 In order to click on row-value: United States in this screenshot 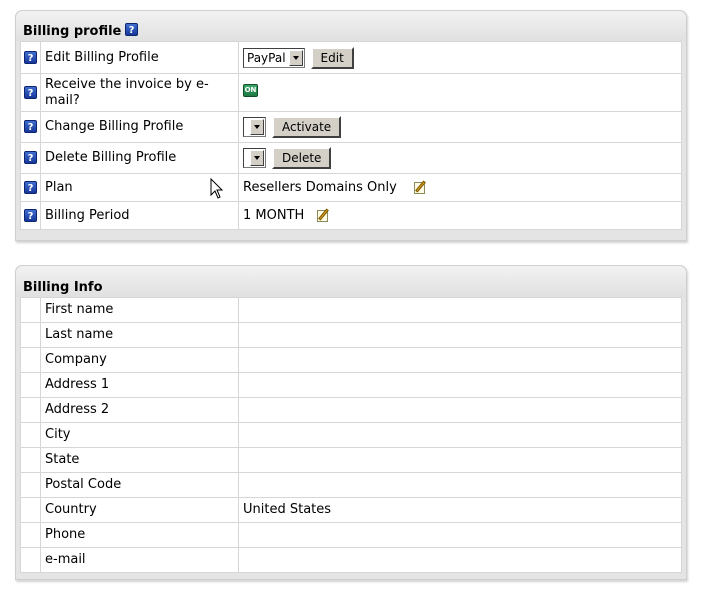, I will do `click(460, 510)`.